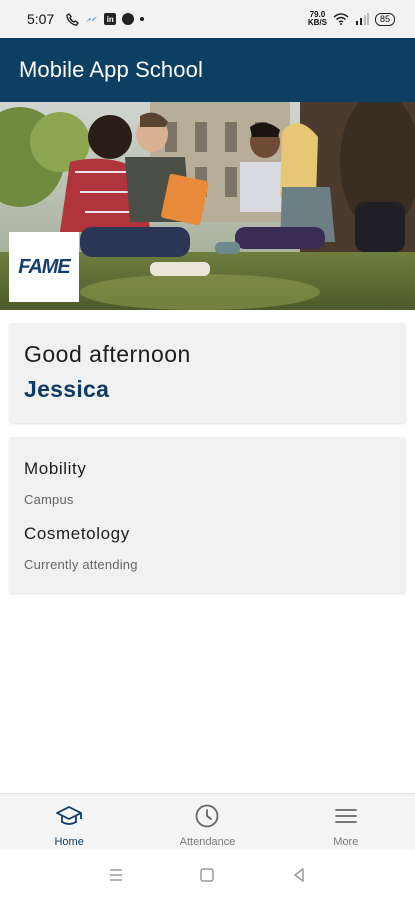 This screenshot has width=415, height=900. I want to click on system-status-icons: 79.0 KB/S 85, so click(351, 19).